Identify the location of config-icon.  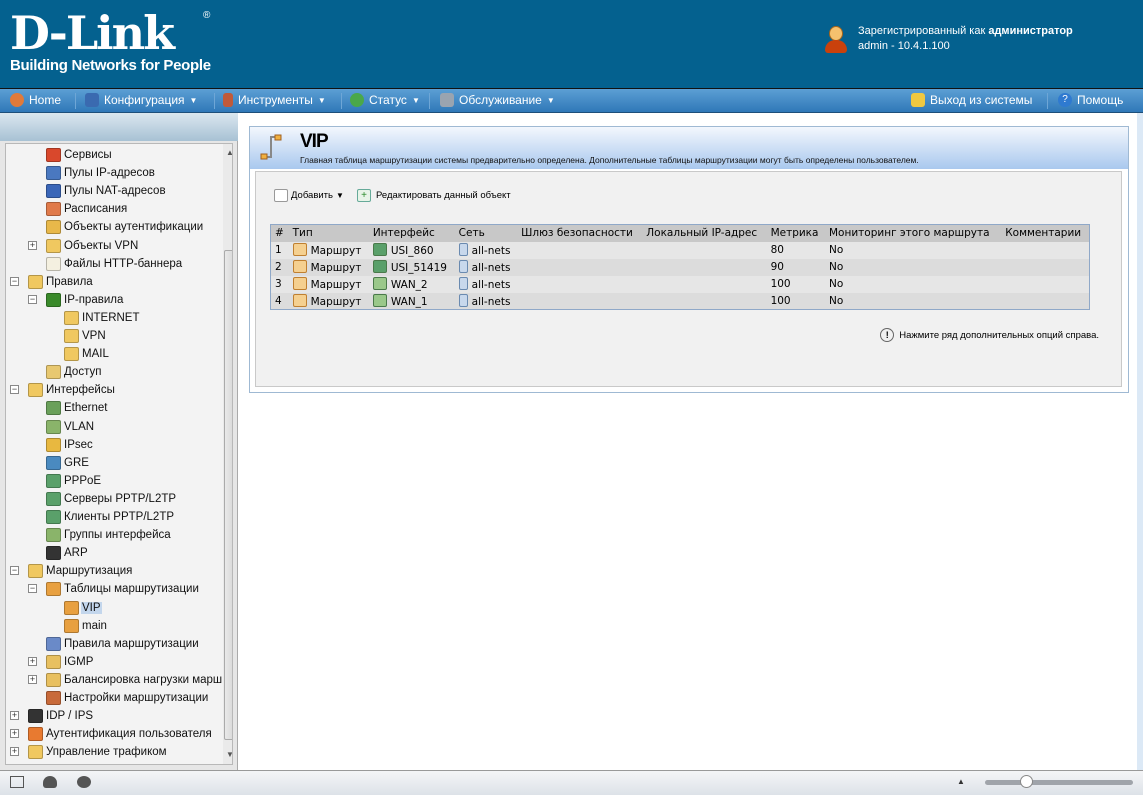
(92, 100).